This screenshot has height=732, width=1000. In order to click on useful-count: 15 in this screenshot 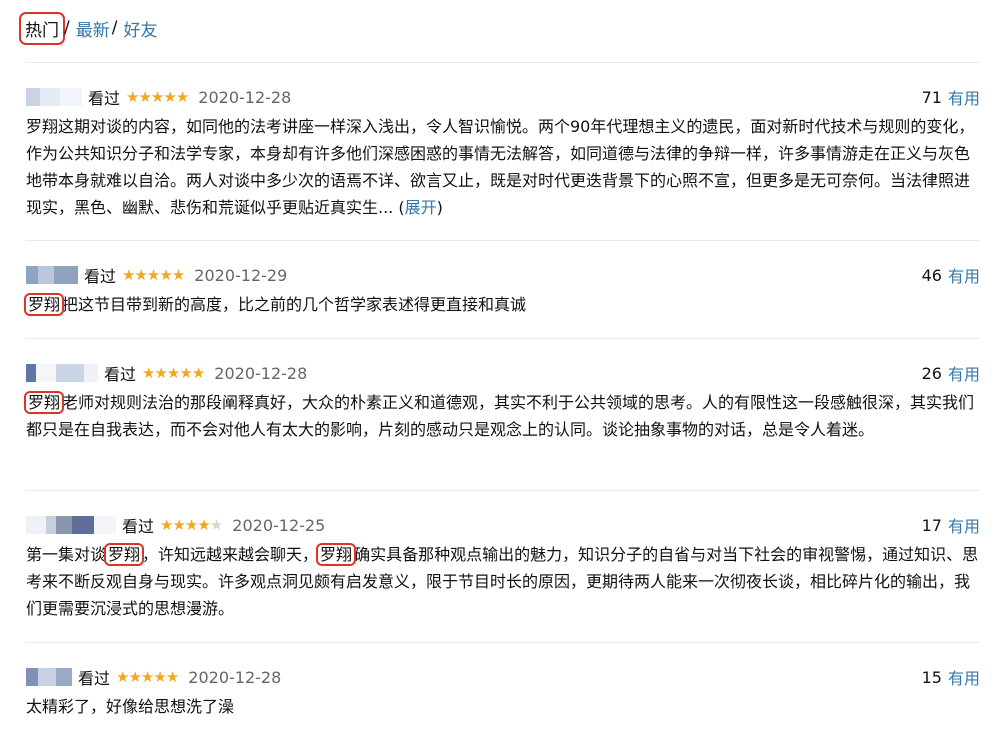, I will do `click(931, 677)`.